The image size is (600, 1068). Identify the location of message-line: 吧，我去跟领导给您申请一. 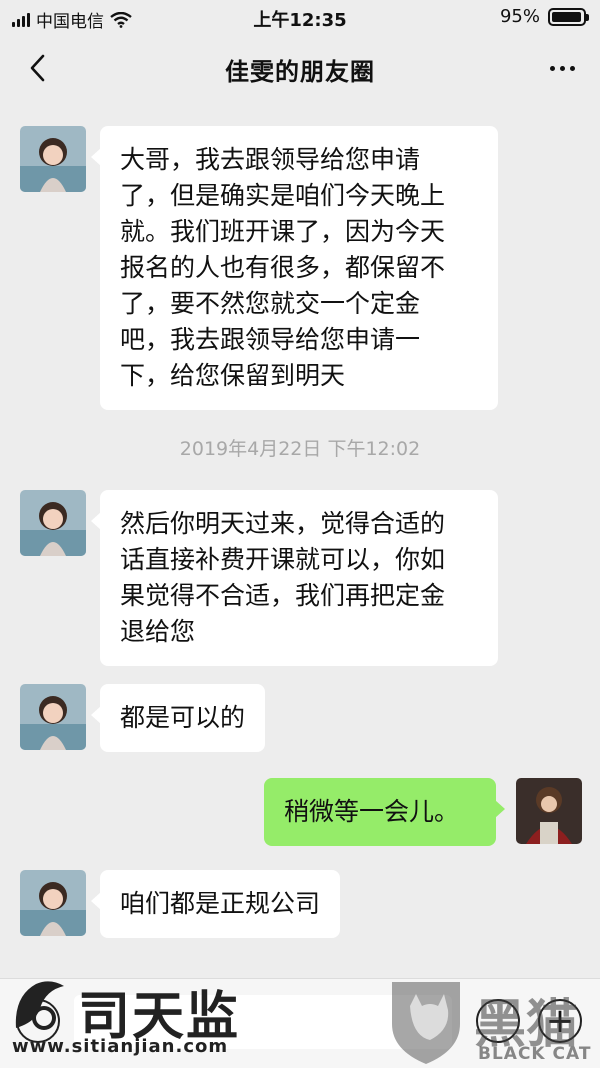
(270, 339).